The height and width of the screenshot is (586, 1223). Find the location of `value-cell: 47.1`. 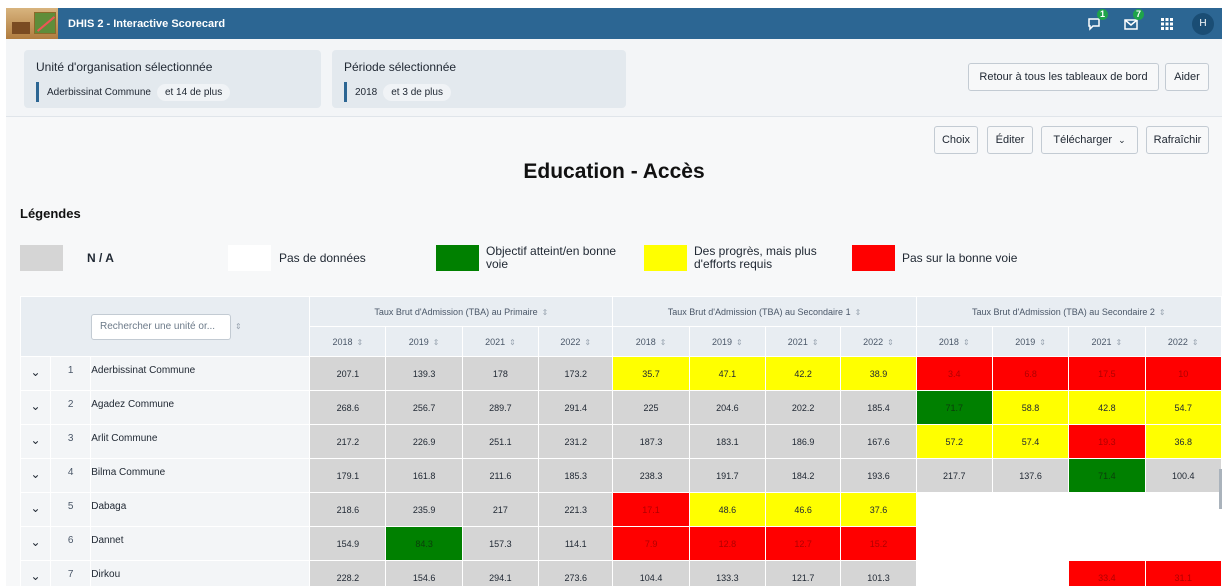

value-cell: 47.1 is located at coordinates (727, 373).